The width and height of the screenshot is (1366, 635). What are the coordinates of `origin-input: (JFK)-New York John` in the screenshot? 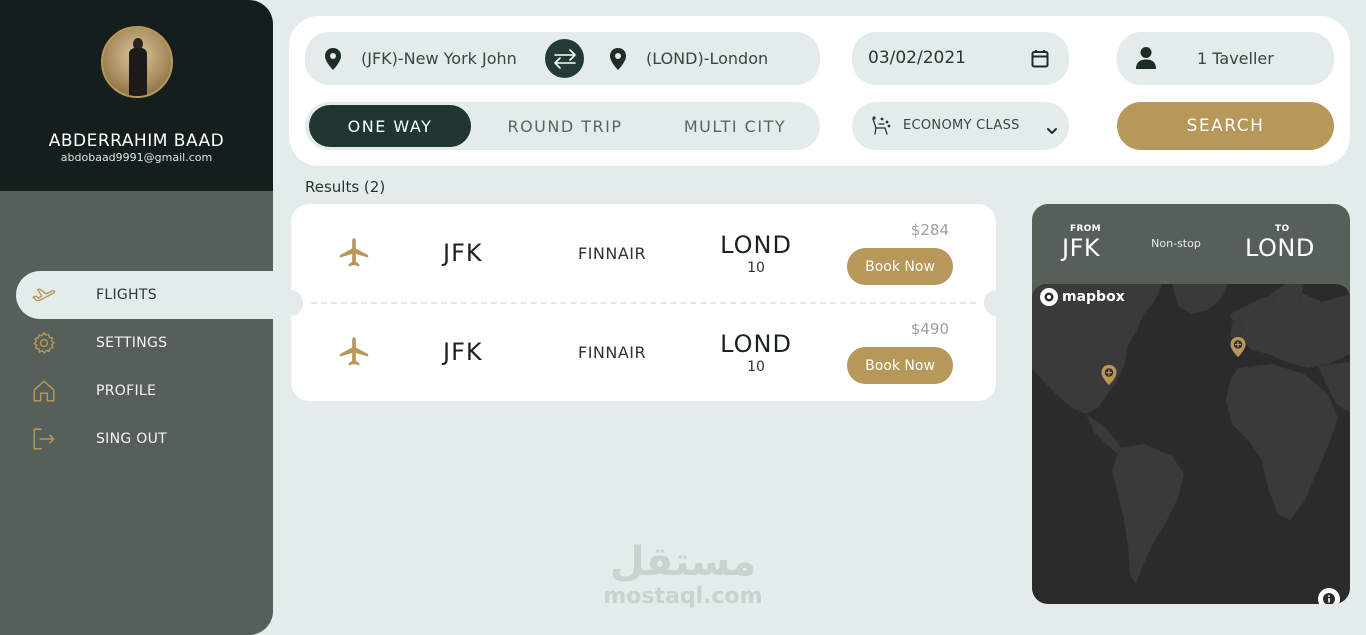 It's located at (440, 58).